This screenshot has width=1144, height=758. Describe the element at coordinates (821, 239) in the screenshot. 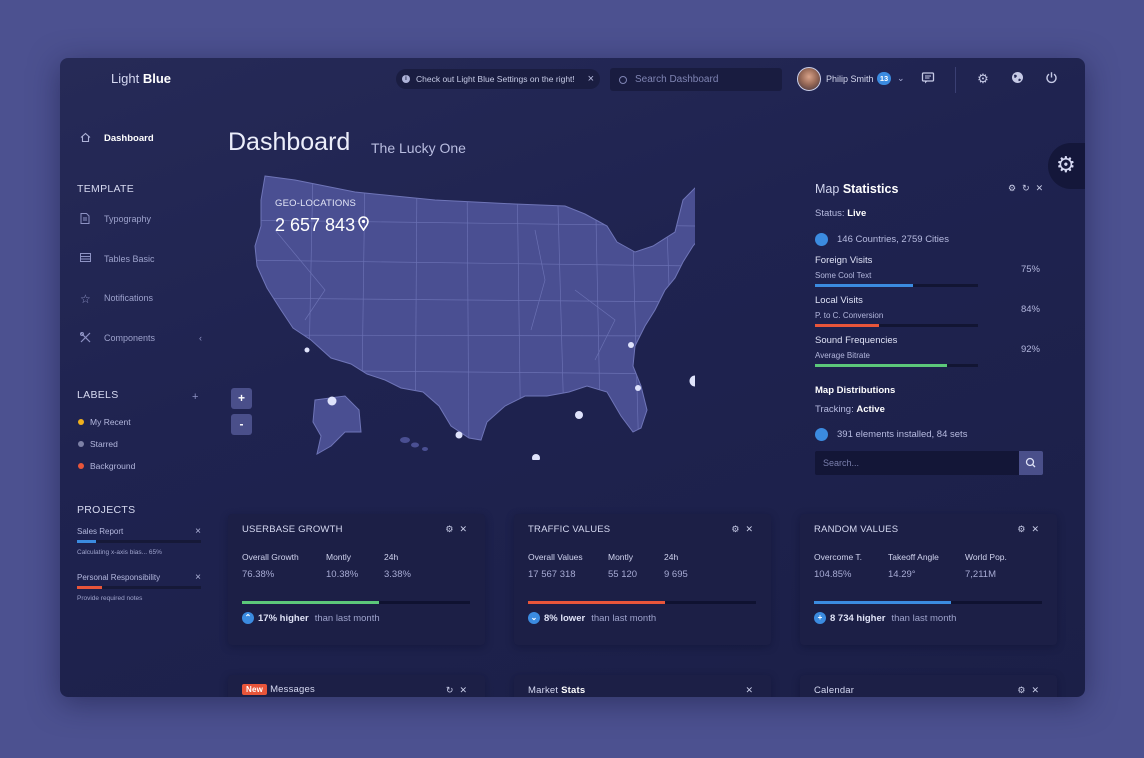

I see `location-icon` at that location.